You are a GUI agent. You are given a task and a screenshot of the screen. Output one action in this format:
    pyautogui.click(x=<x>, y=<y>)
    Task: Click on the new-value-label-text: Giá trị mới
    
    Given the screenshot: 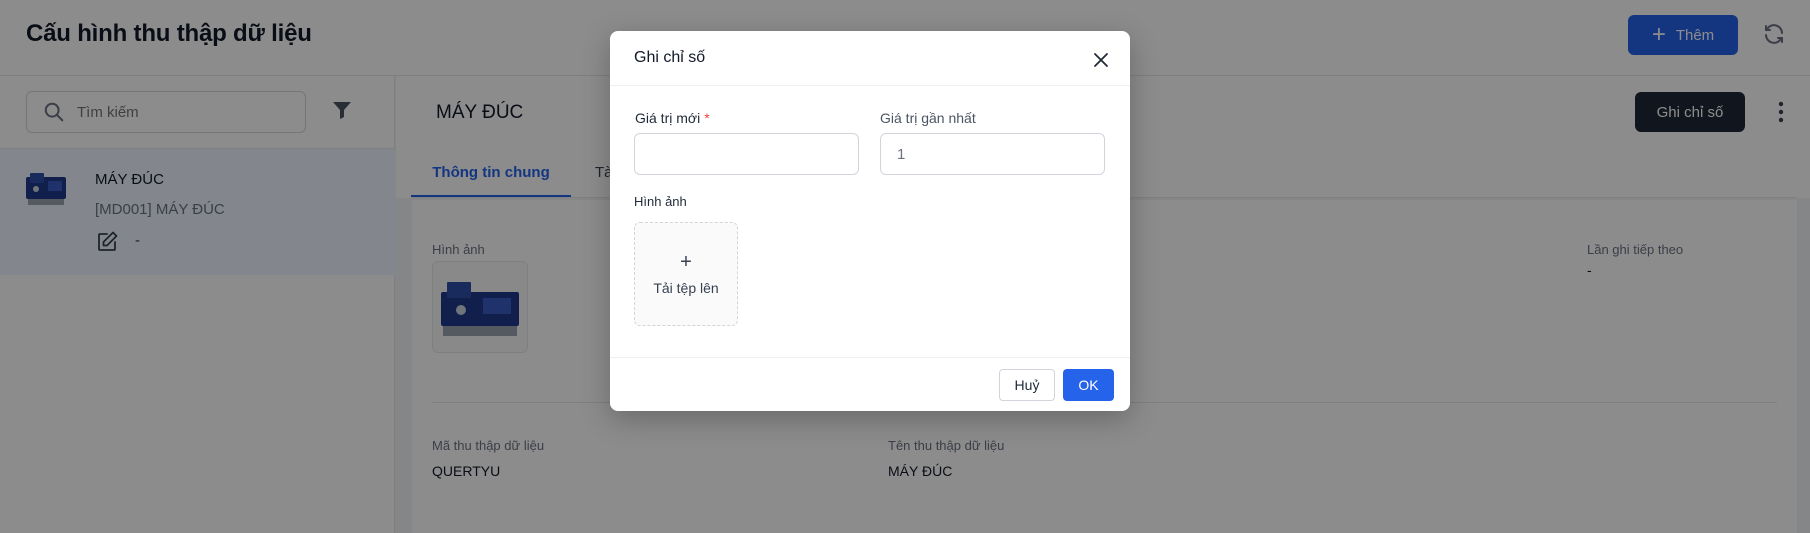 What is the action you would take?
    pyautogui.click(x=668, y=118)
    